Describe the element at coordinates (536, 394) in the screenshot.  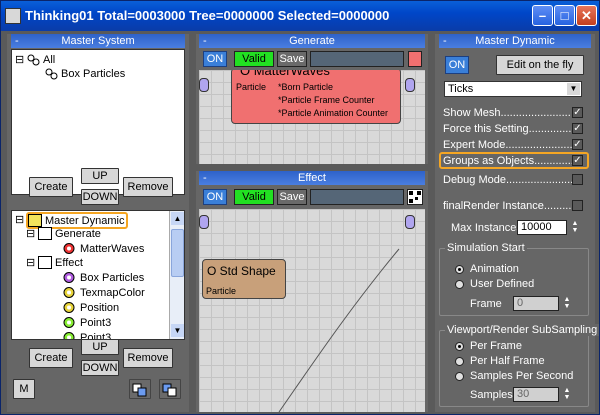
I see `samples-input: 30` at that location.